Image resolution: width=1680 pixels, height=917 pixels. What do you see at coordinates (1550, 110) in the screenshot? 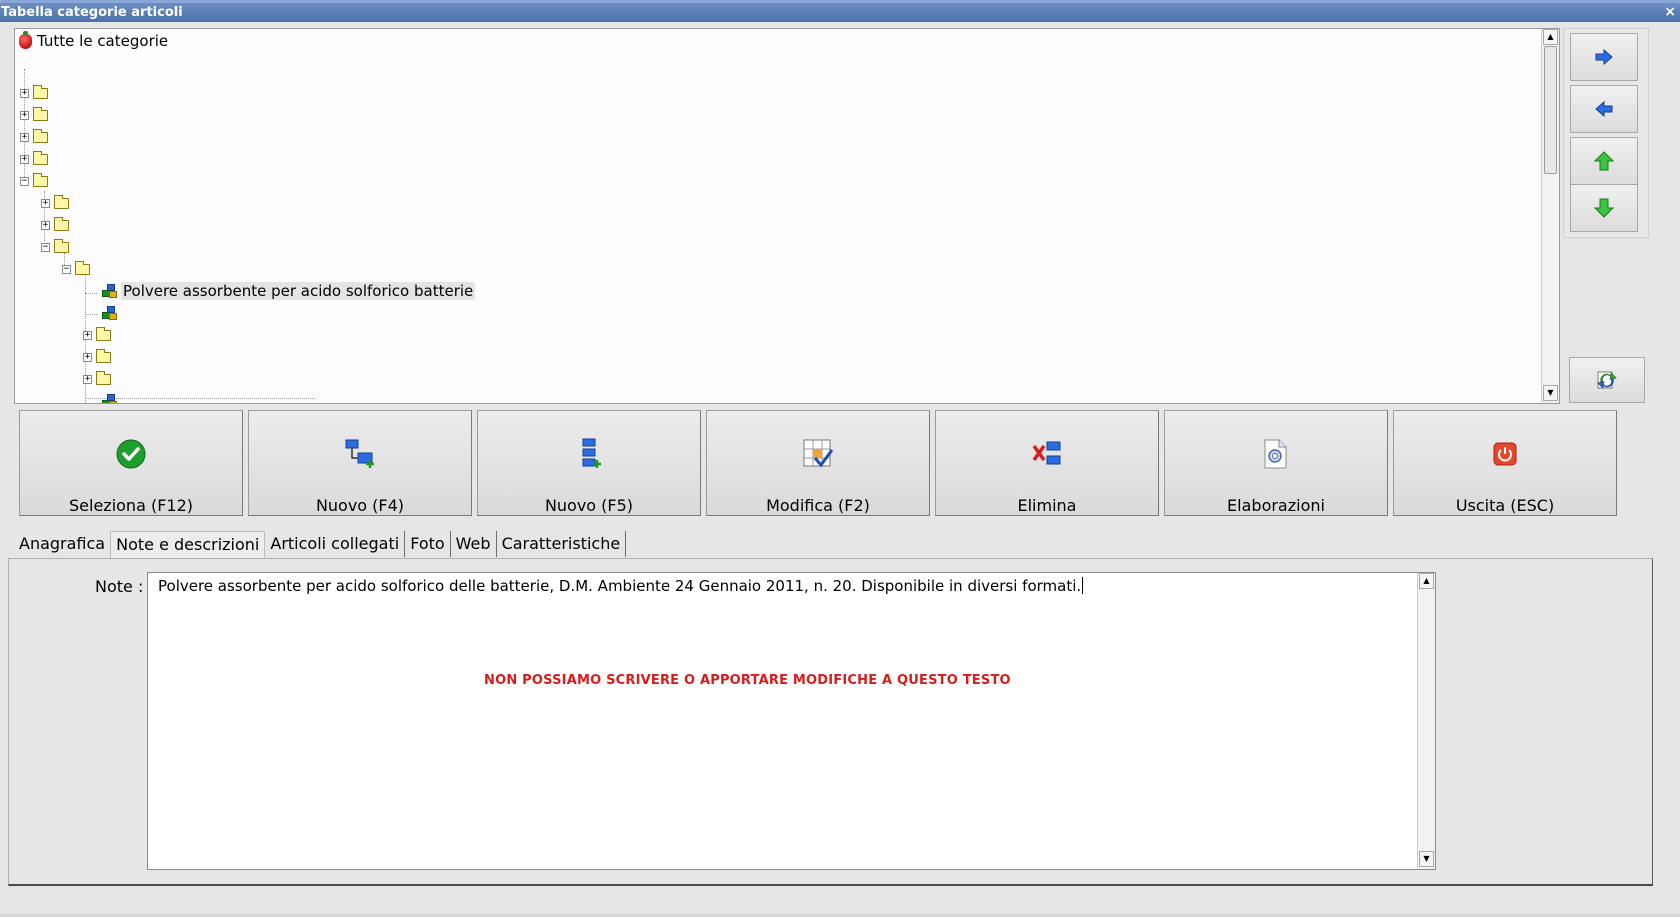
I see `scrollbar-thumb` at bounding box center [1550, 110].